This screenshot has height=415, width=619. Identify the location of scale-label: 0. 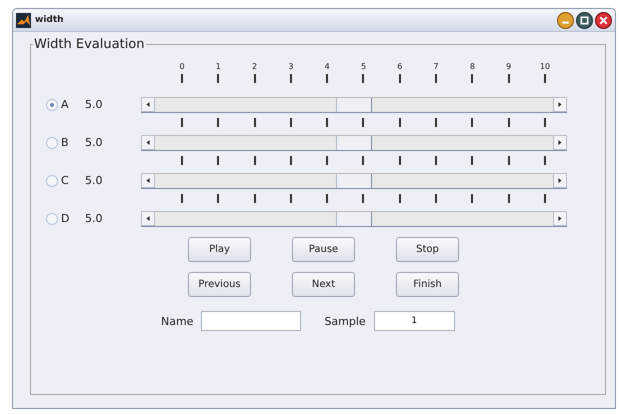
(182, 66).